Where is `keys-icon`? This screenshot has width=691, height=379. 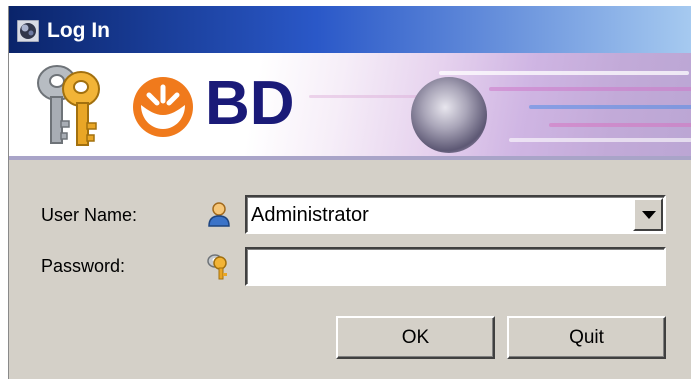
keys-icon is located at coordinates (68, 105).